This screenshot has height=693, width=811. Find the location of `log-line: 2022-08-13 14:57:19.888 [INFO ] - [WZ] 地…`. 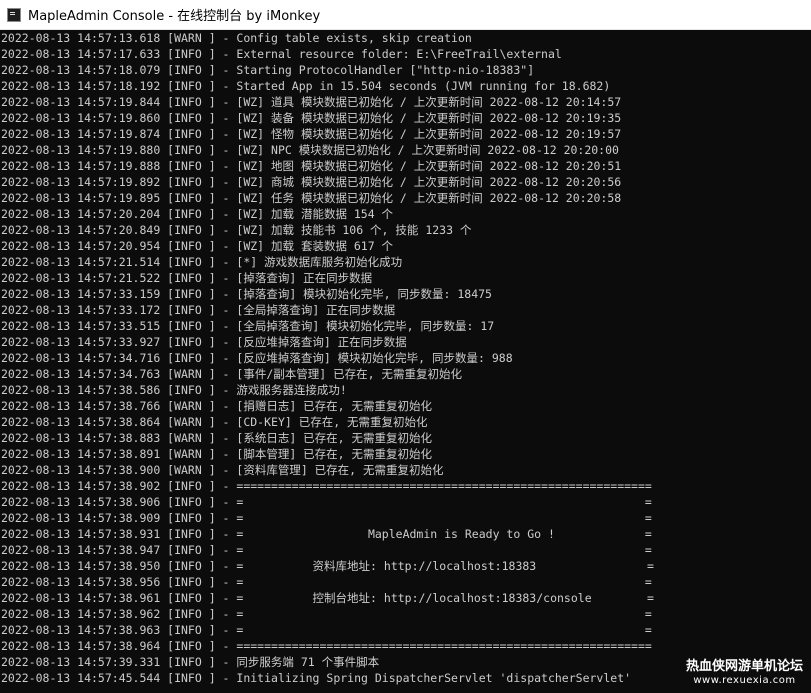

log-line: 2022-08-13 14:57:19.888 [INFO ] - [WZ] 地… is located at coordinates (311, 166).